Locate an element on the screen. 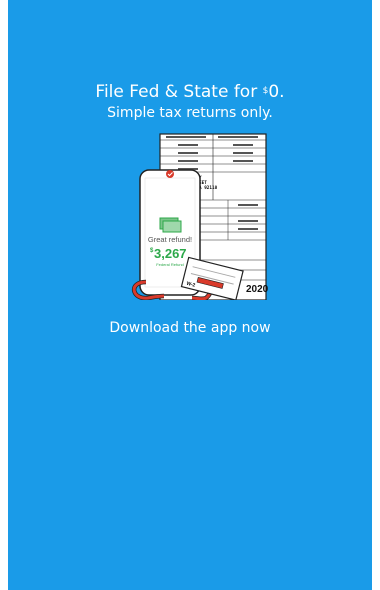 The height and width of the screenshot is (590, 380). subline: Simple tax returns only. is located at coordinates (190, 113).